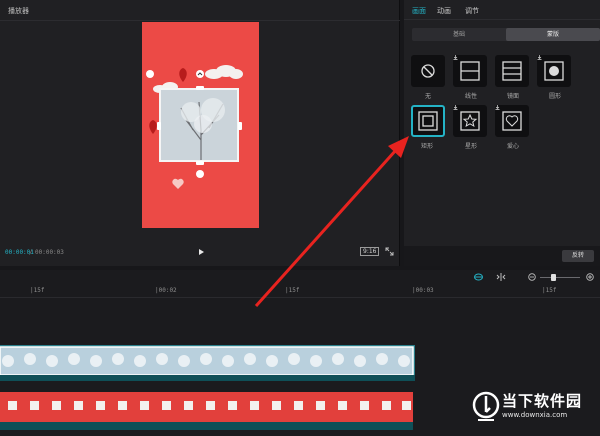 The width and height of the screenshot is (600, 436). What do you see at coordinates (486, 406) in the screenshot?
I see `downxia-logo-icon` at bounding box center [486, 406].